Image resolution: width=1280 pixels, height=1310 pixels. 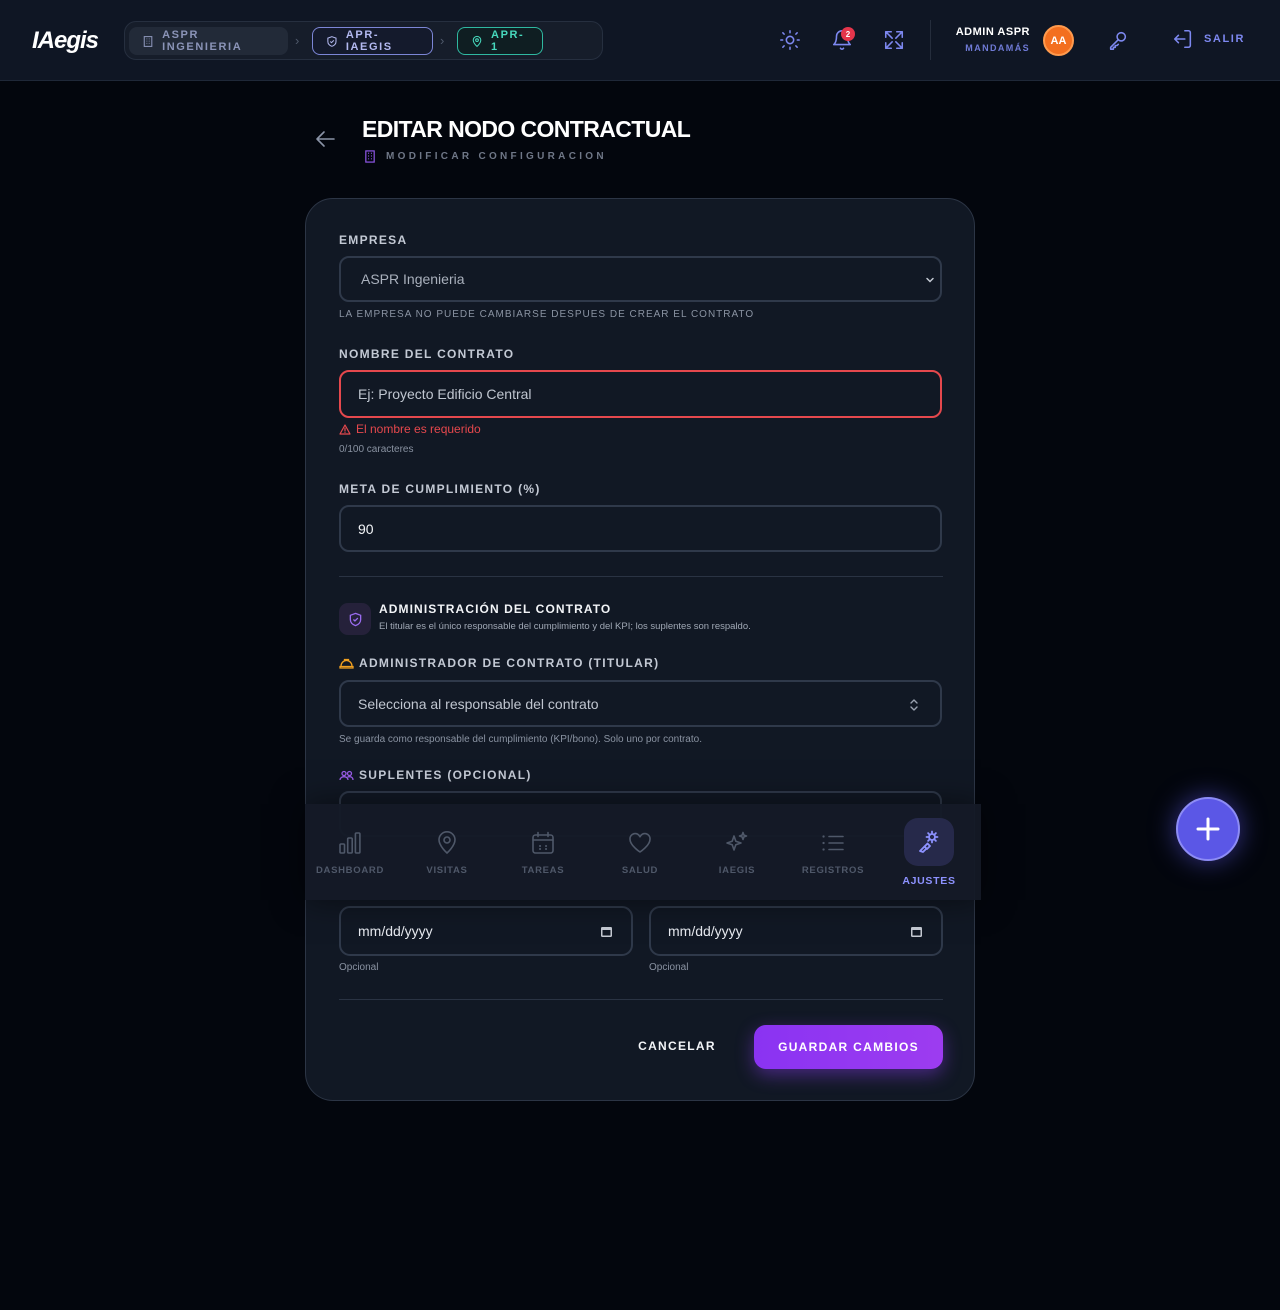 I want to click on end-date-hint: Opcional, so click(x=669, y=967).